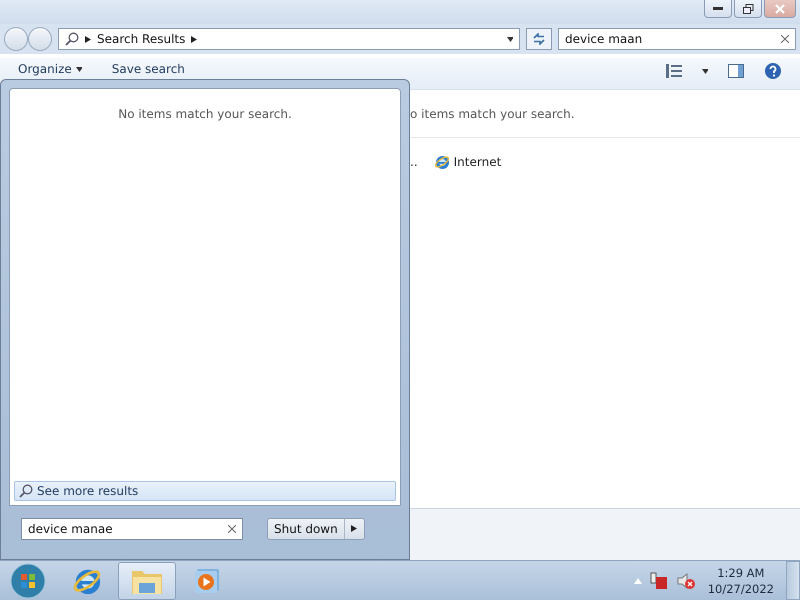  What do you see at coordinates (773, 71) in the screenshot?
I see `help-icon` at bounding box center [773, 71].